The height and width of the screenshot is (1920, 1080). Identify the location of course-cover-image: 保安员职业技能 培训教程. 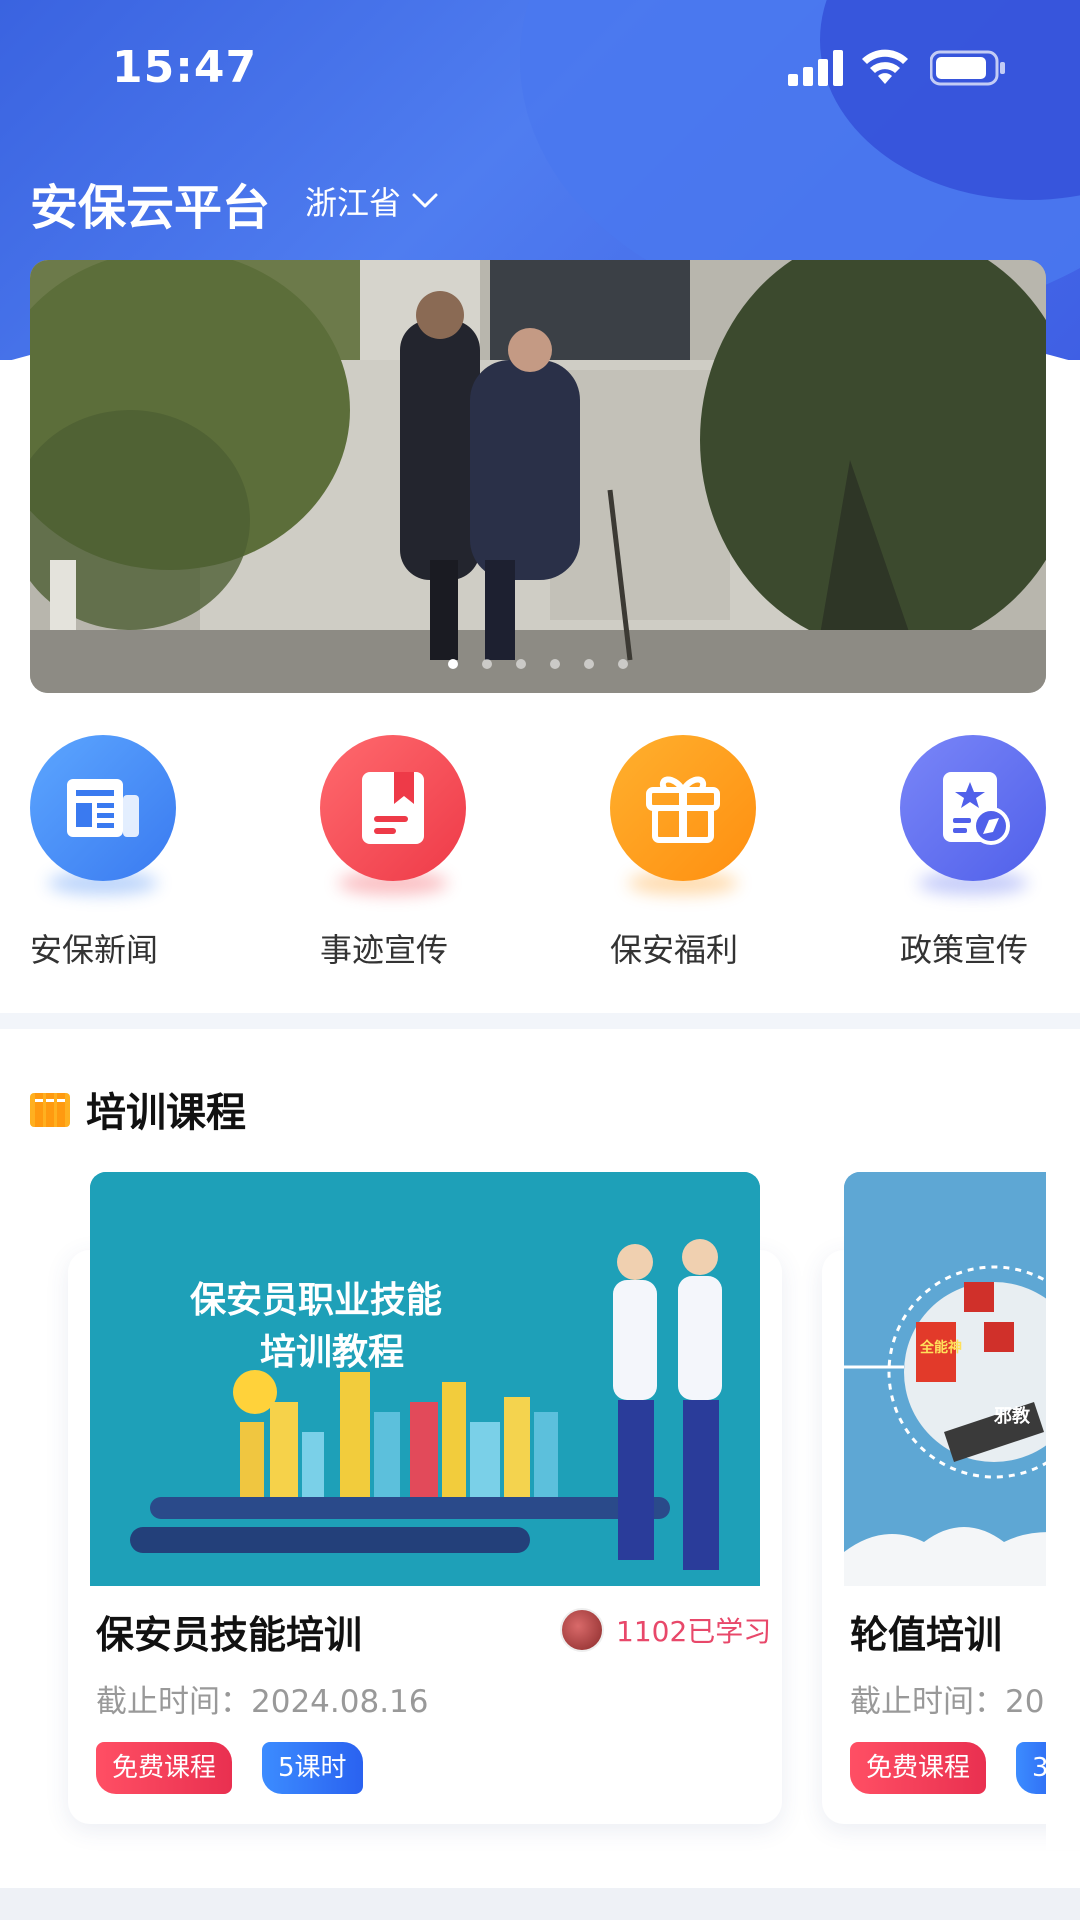
(425, 1379).